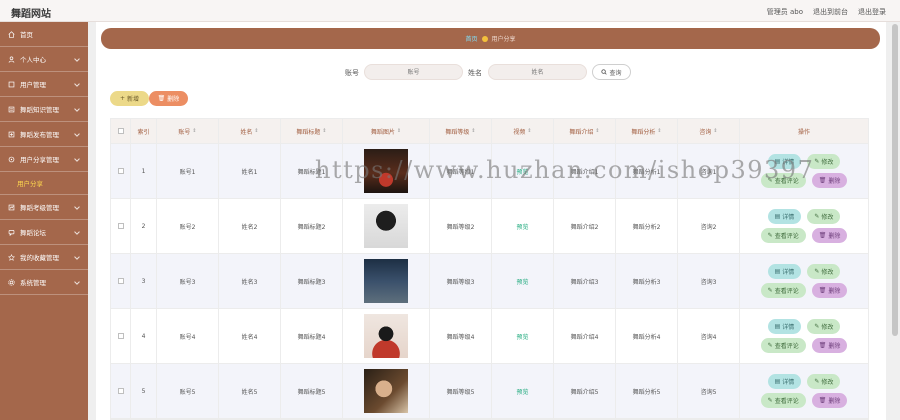 The image size is (900, 420). I want to click on cell-index: 5, so click(144, 391).